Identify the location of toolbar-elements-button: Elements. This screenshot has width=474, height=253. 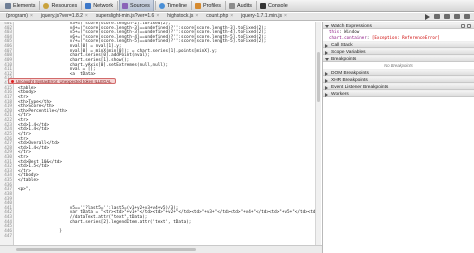
(20, 5).